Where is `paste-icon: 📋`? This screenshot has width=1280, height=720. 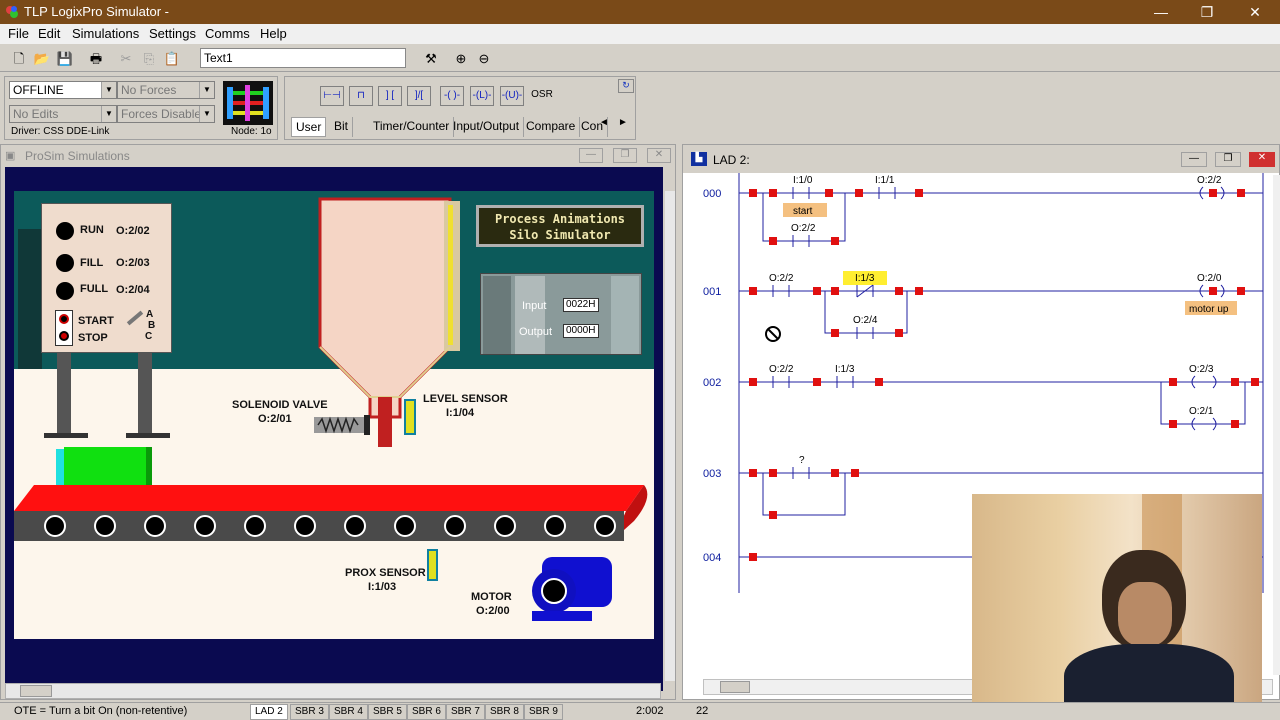
paste-icon: 📋 is located at coordinates (172, 59).